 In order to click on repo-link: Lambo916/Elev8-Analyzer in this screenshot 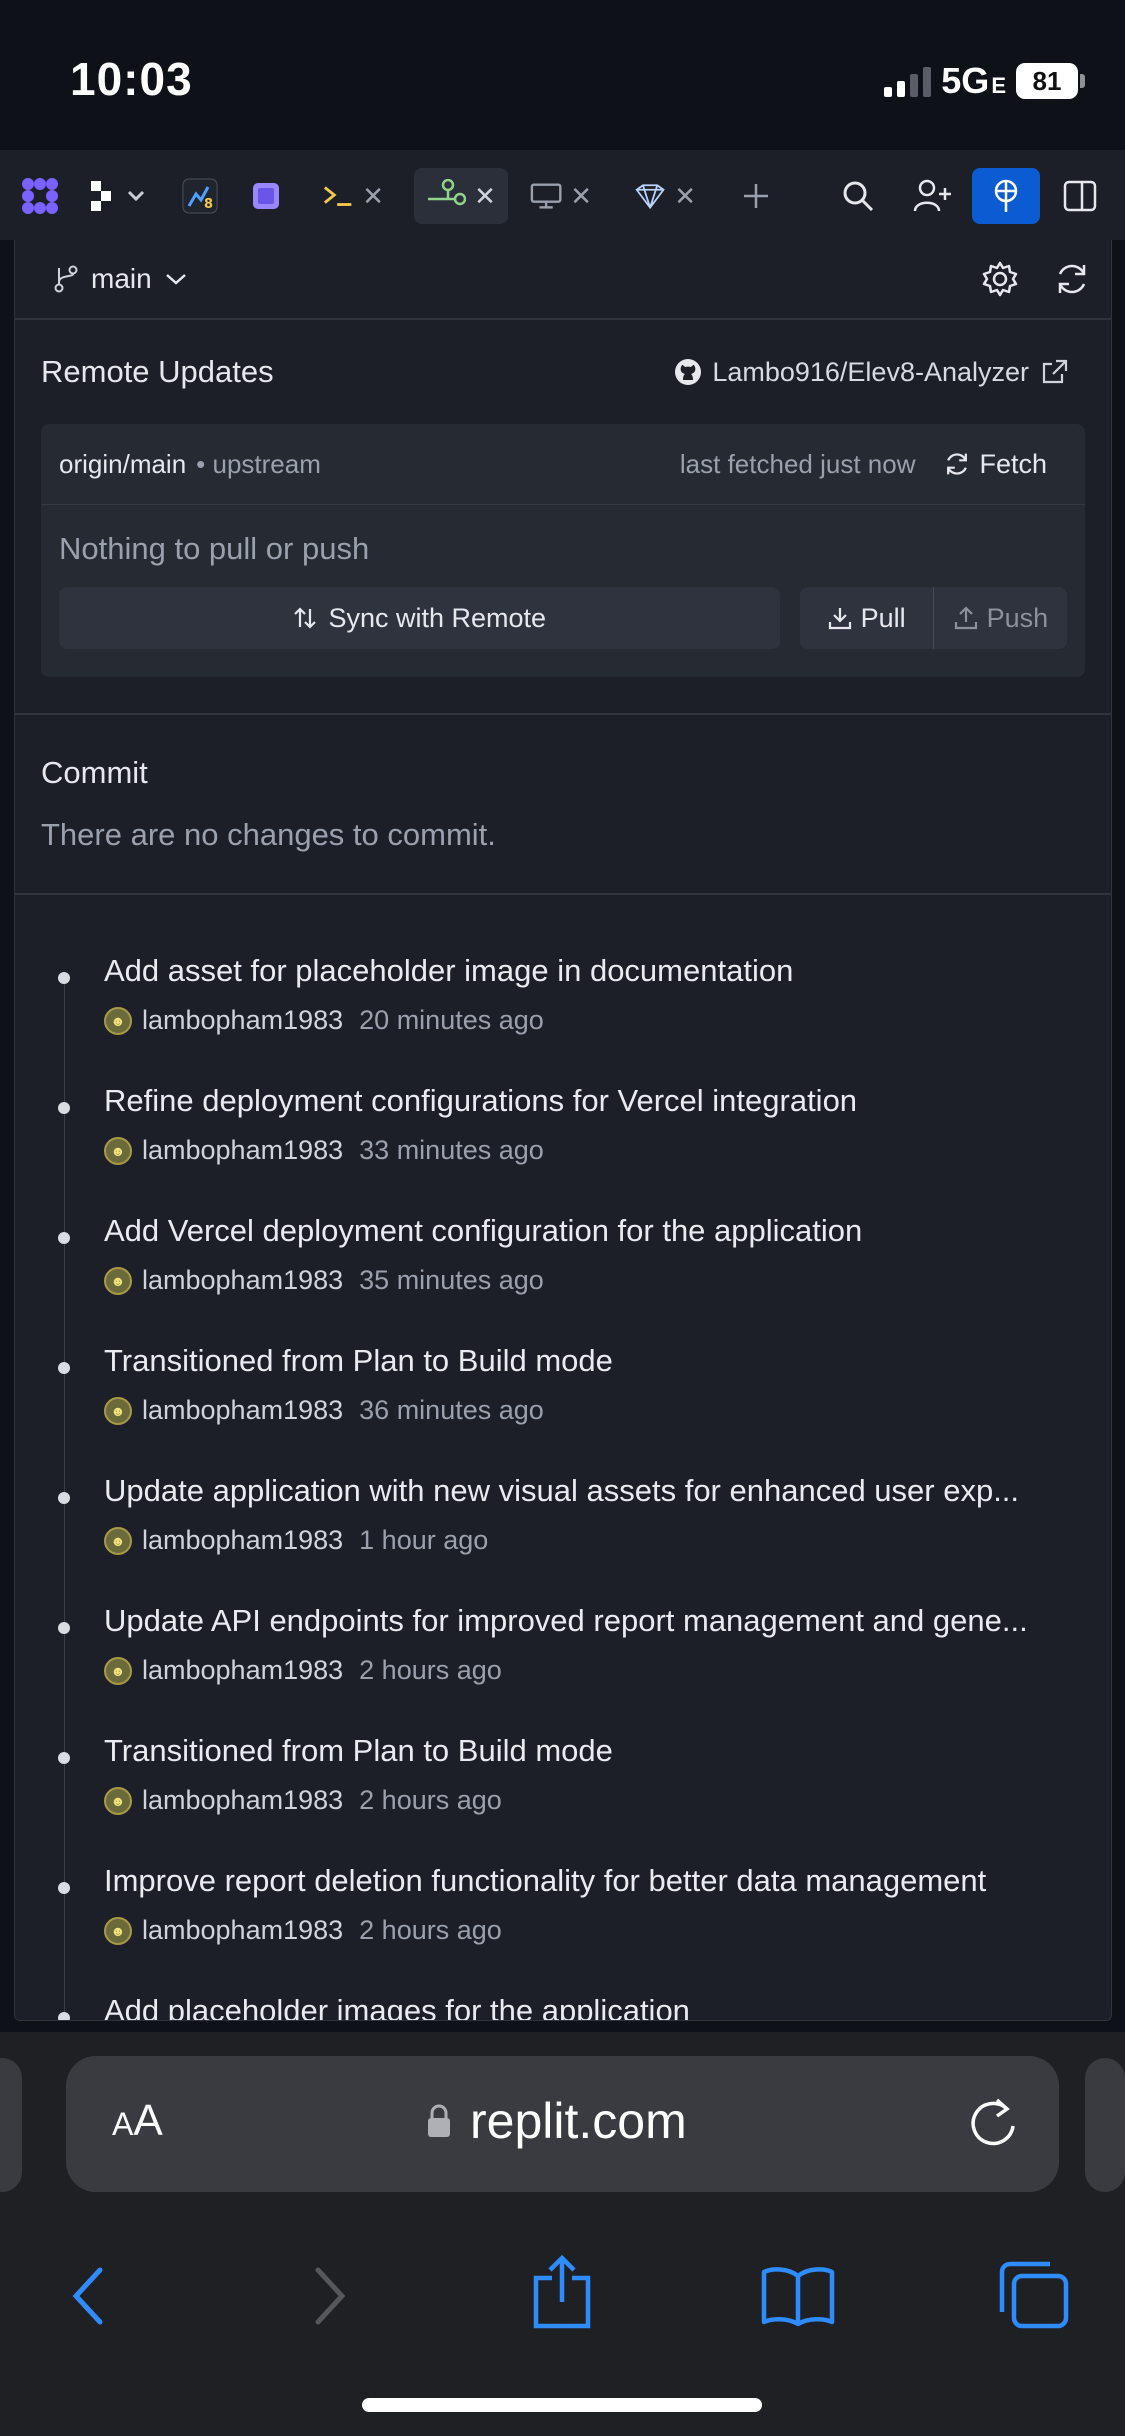, I will do `click(871, 372)`.